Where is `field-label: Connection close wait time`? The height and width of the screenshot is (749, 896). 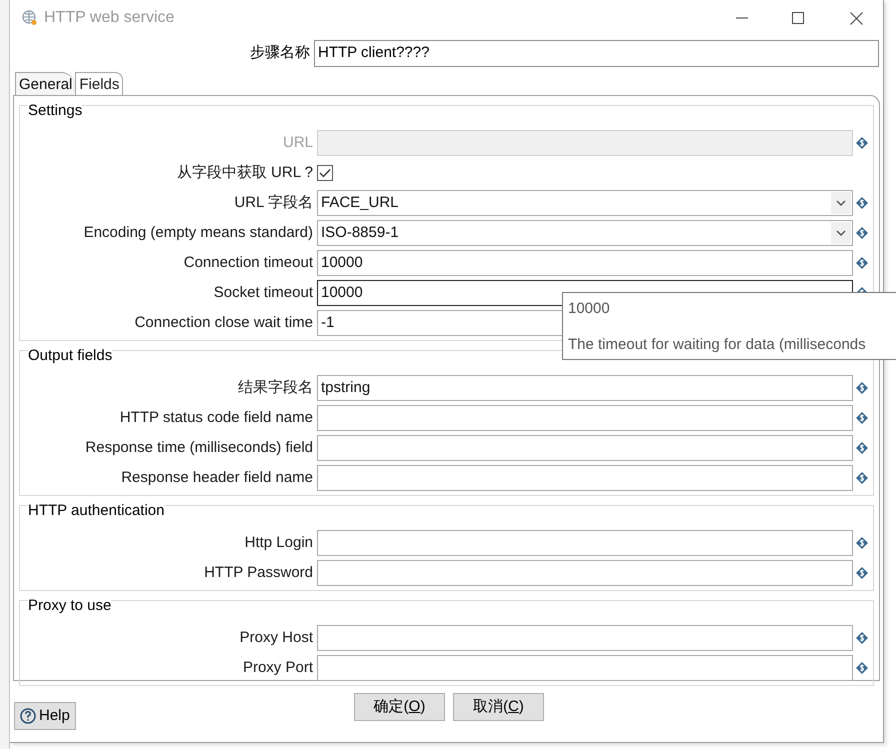 field-label: Connection close wait time is located at coordinates (223, 322).